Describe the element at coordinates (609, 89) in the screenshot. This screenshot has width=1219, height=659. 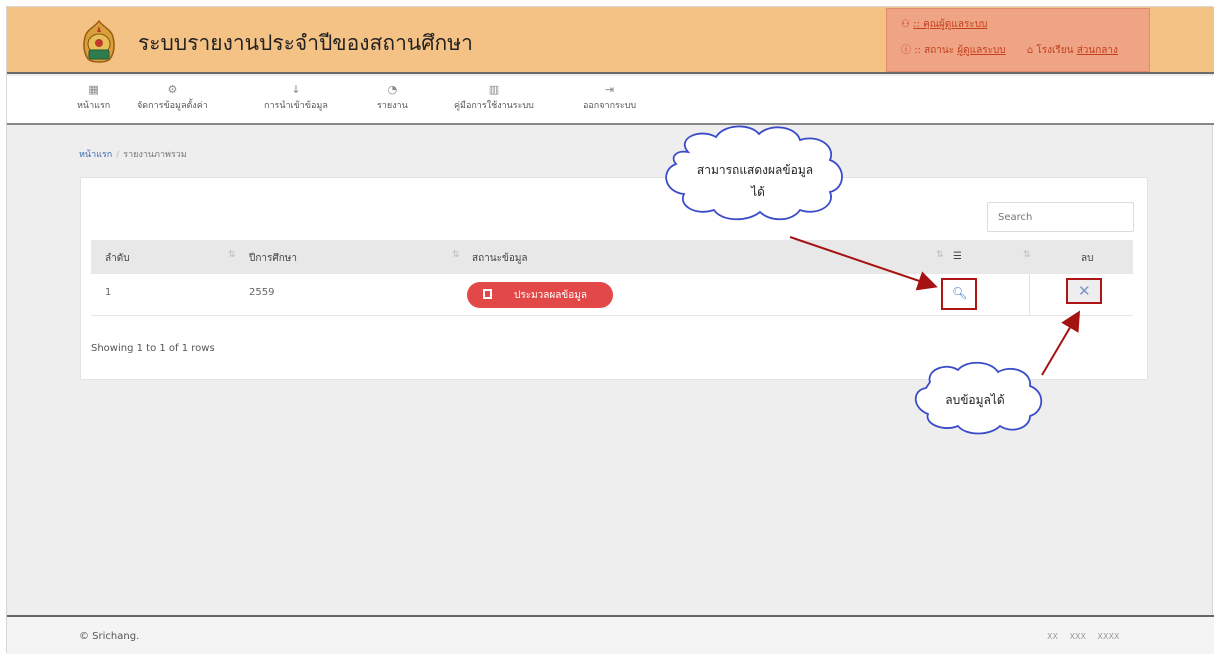
I see `logout-icon: ⇥` at that location.